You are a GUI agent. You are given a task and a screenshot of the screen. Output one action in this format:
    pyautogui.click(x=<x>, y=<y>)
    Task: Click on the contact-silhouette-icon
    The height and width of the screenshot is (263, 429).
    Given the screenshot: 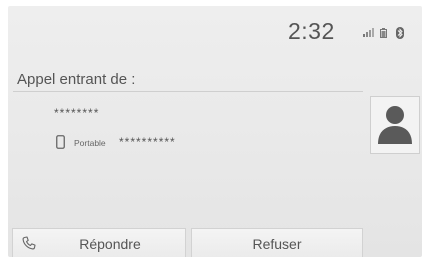 What is the action you would take?
    pyautogui.click(x=395, y=125)
    